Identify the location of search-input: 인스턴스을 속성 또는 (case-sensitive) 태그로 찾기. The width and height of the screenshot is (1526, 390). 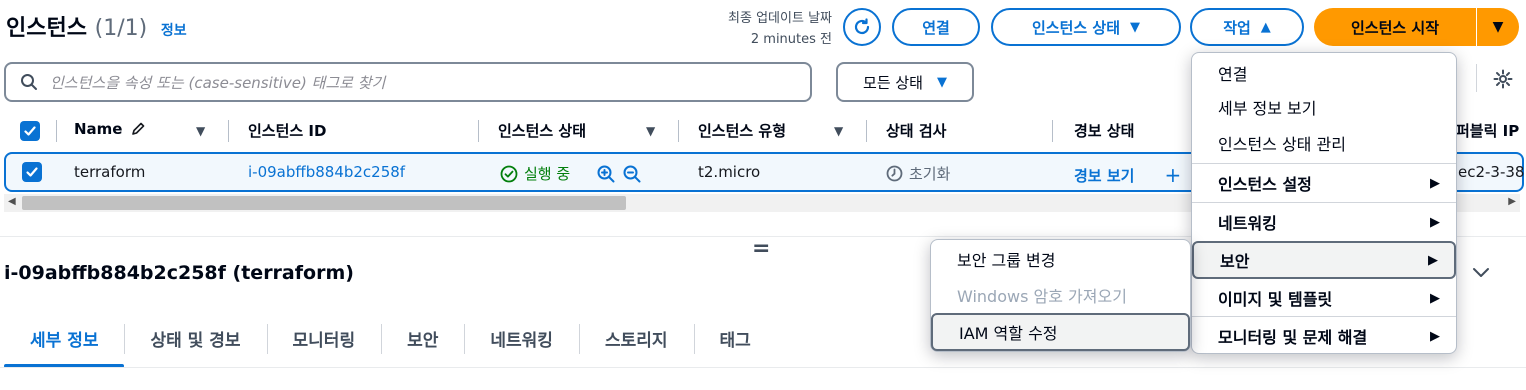
(408, 82).